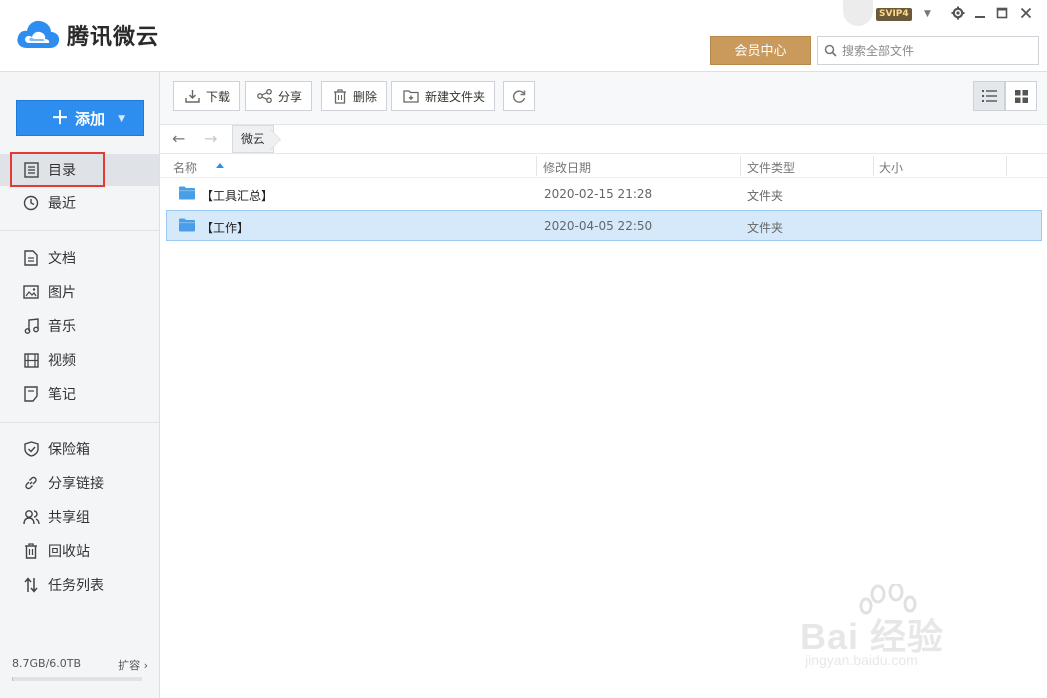 The height and width of the screenshot is (698, 1047). I want to click on sidebar-item-recycle-bin: 回收站, so click(79, 551).